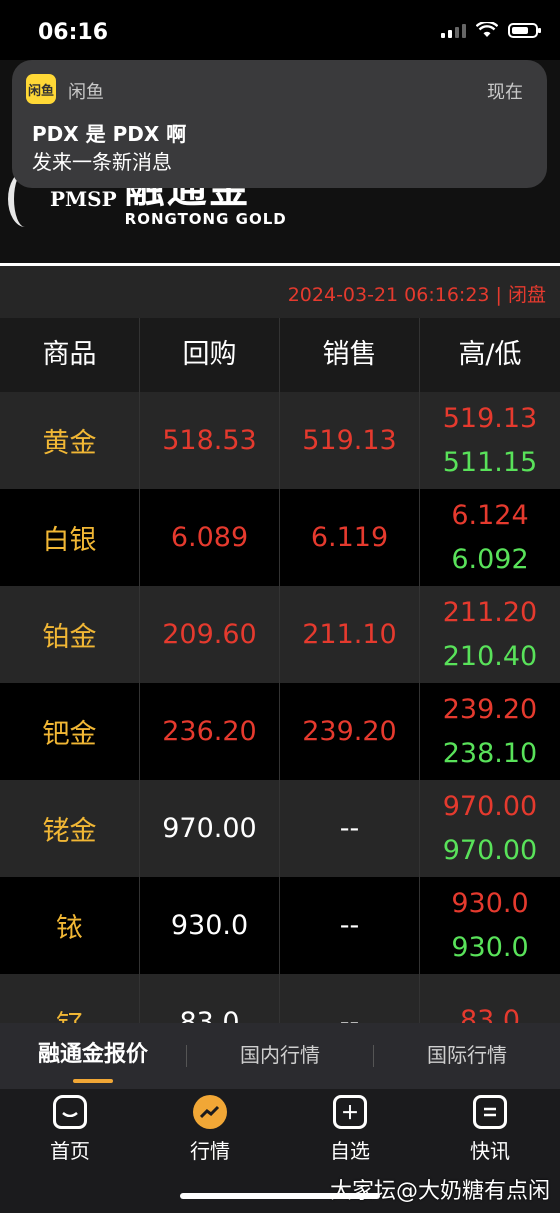 This screenshot has height=1213, width=560. I want to click on low-price: 511.15, so click(490, 462).